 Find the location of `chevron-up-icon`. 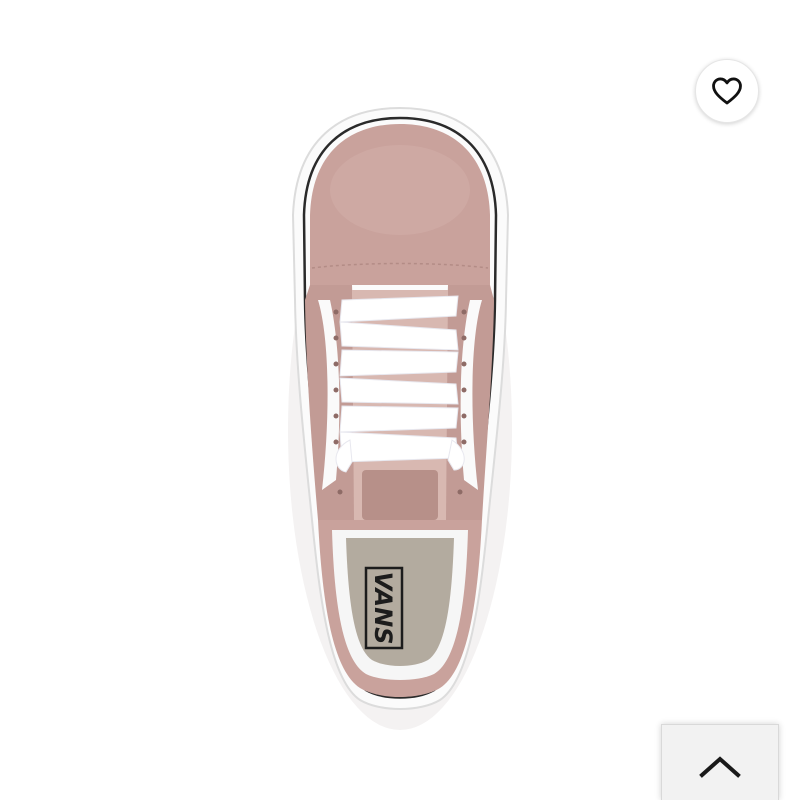

chevron-up-icon is located at coordinates (720, 767).